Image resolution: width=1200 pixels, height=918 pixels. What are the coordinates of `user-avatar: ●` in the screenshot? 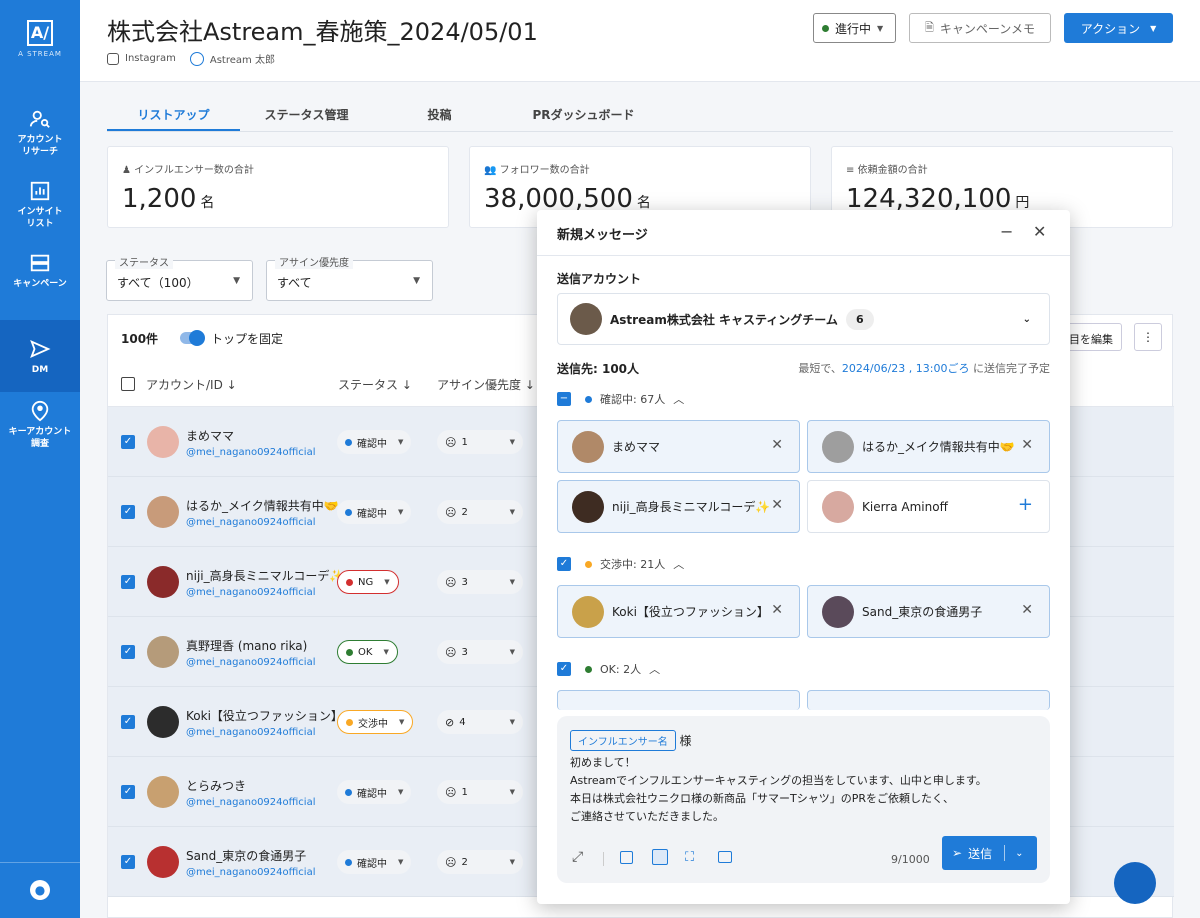 It's located at (40, 890).